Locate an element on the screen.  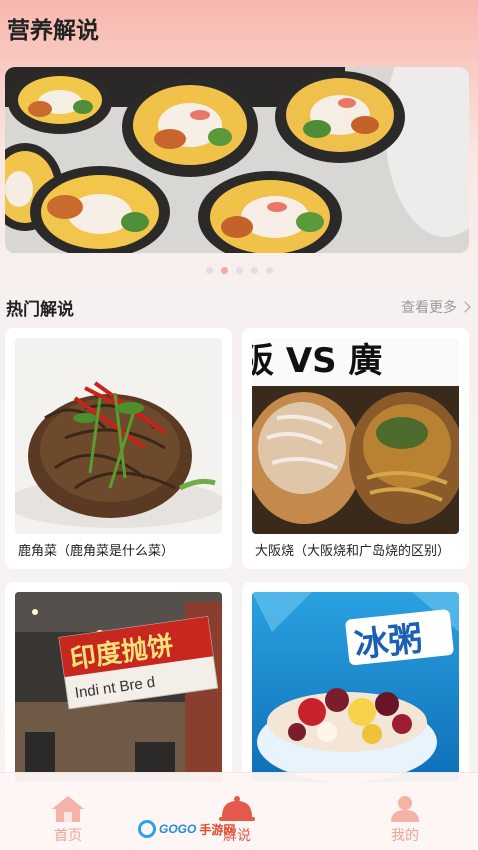
indian-bread-shop-image: 印度抛饼 Indi nt Bre d is located at coordinates (118, 687).